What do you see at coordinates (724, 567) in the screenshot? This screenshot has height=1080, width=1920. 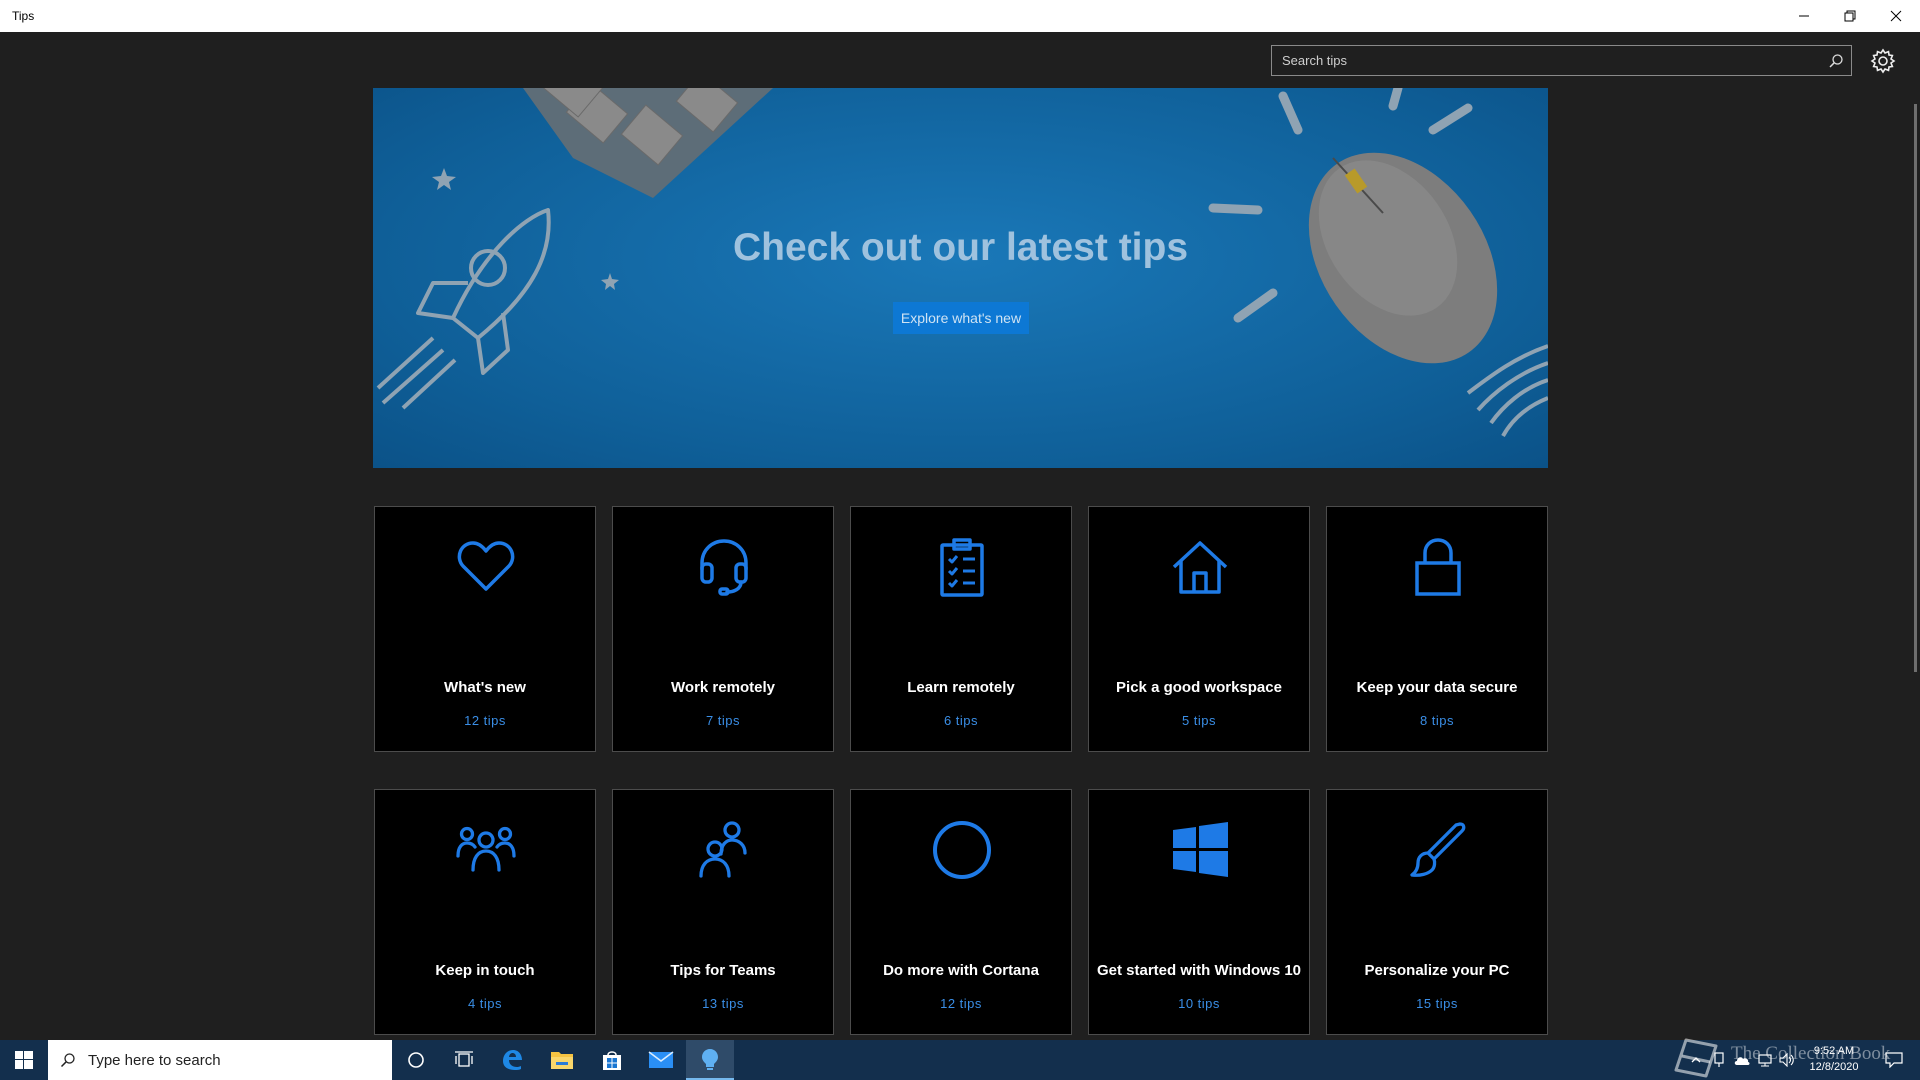 I see `headset-icon` at bounding box center [724, 567].